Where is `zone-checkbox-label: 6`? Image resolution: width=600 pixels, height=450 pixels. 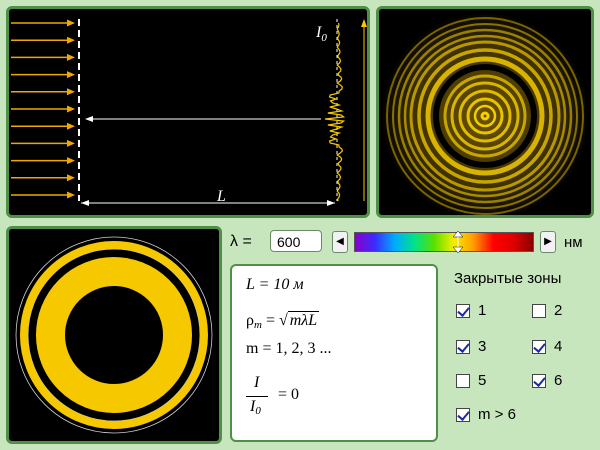
zone-checkbox-label: 6 is located at coordinates (558, 380).